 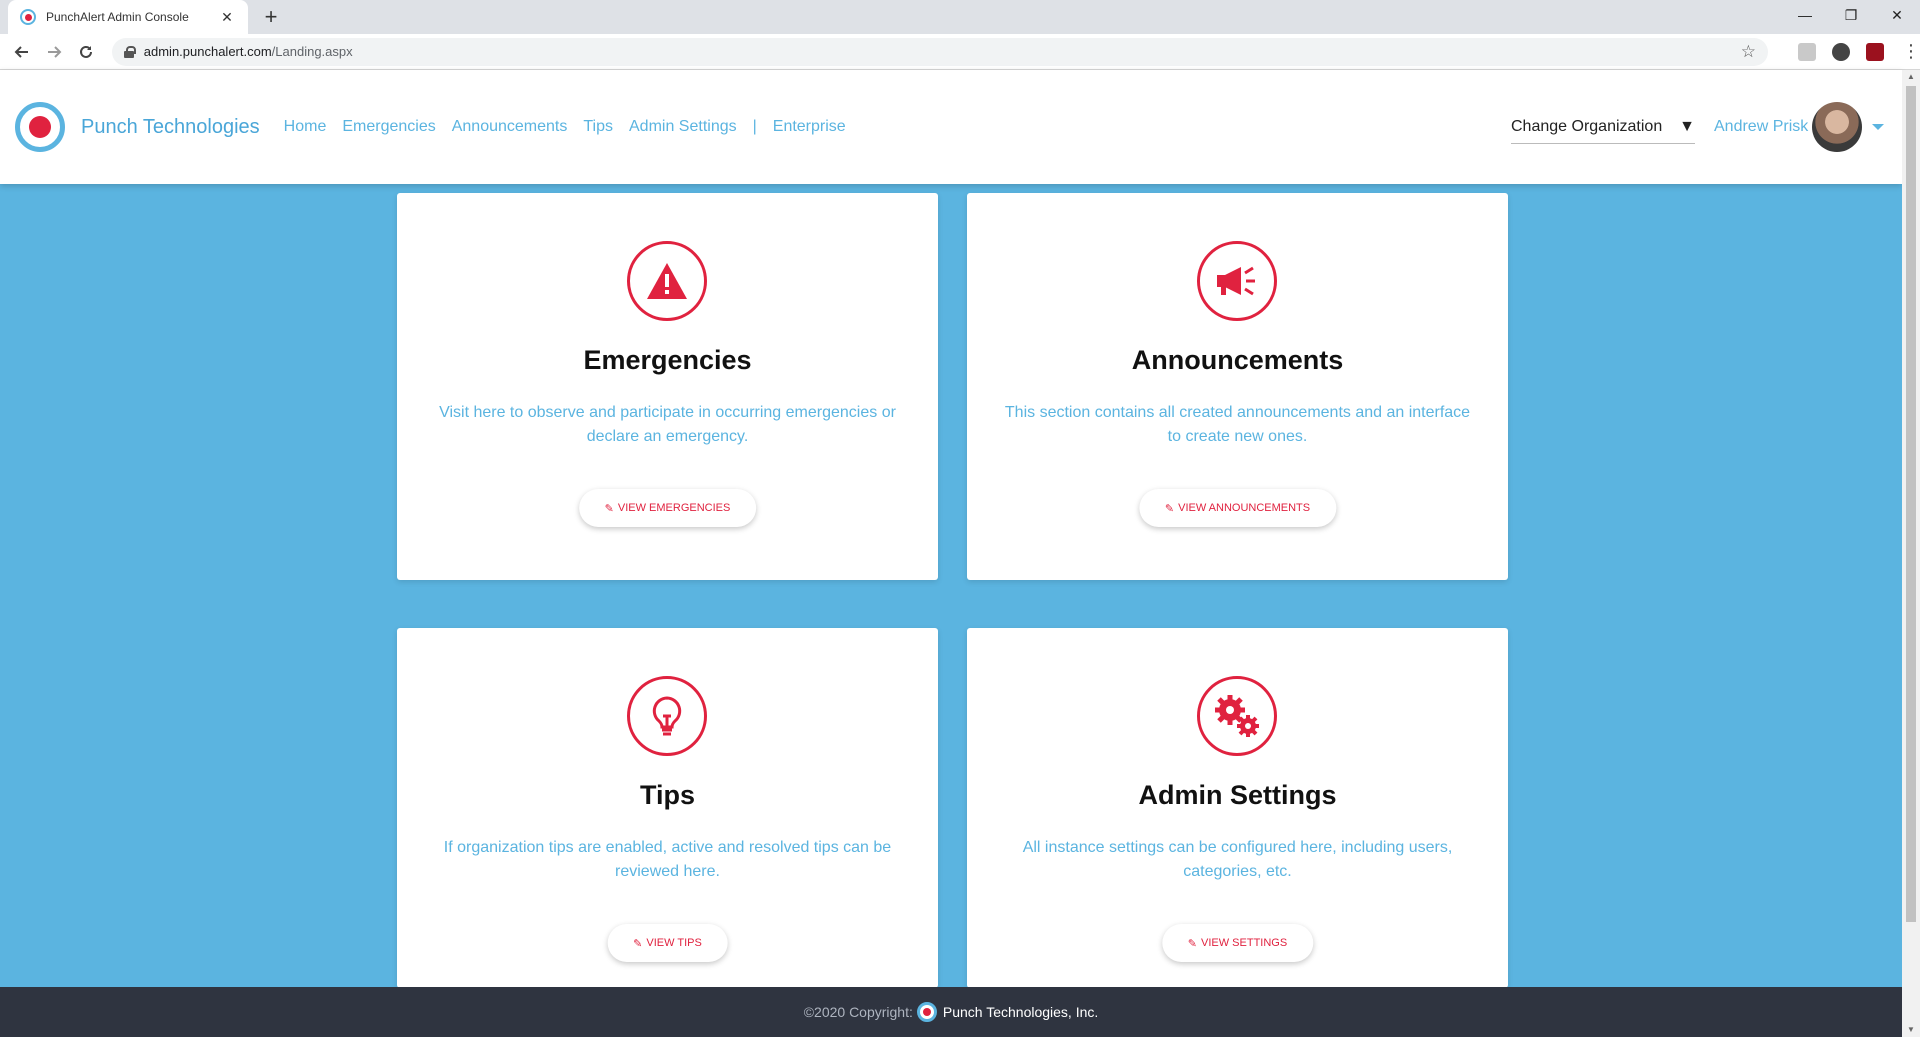 What do you see at coordinates (305, 127) in the screenshot?
I see `nav-home: Home` at bounding box center [305, 127].